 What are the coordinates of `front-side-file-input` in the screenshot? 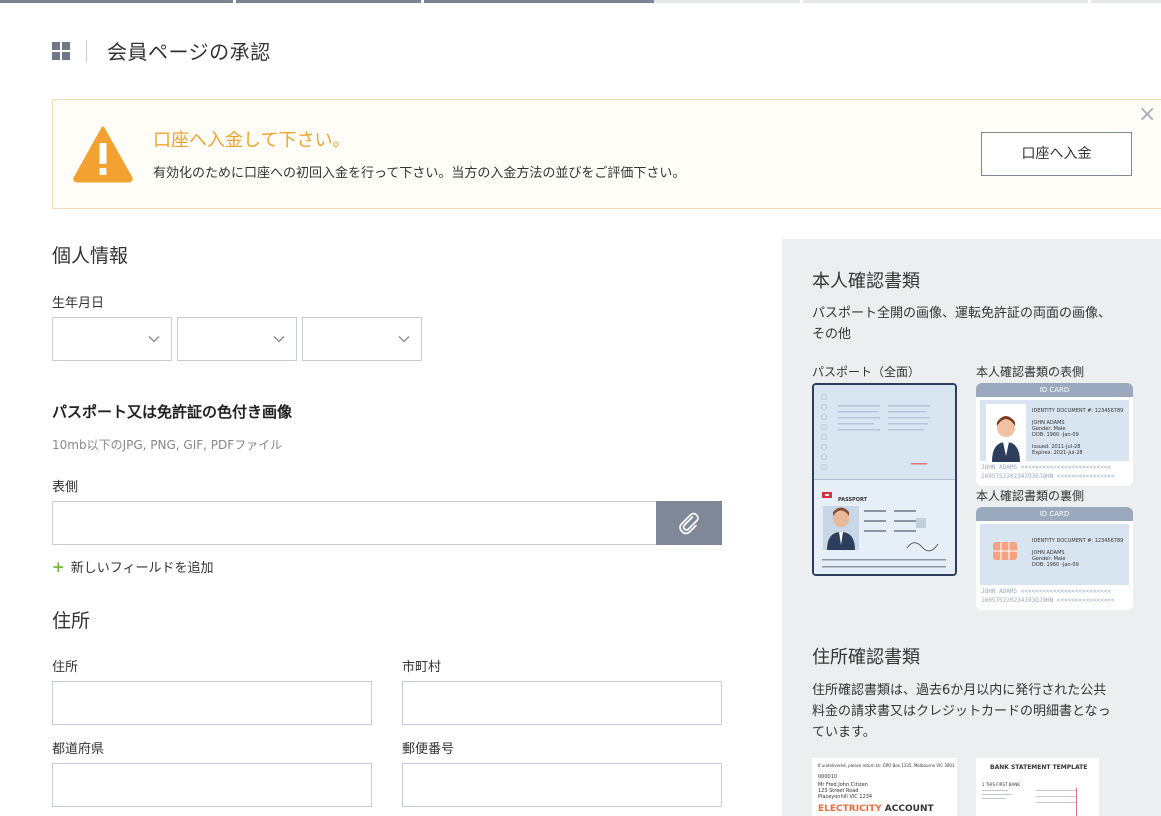 It's located at (354, 523).